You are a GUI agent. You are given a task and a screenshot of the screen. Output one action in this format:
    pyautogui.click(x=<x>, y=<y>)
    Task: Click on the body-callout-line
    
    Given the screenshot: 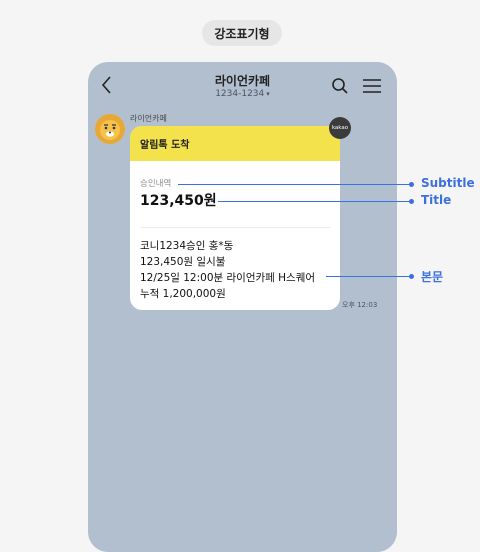 What is the action you would take?
    pyautogui.click(x=368, y=276)
    